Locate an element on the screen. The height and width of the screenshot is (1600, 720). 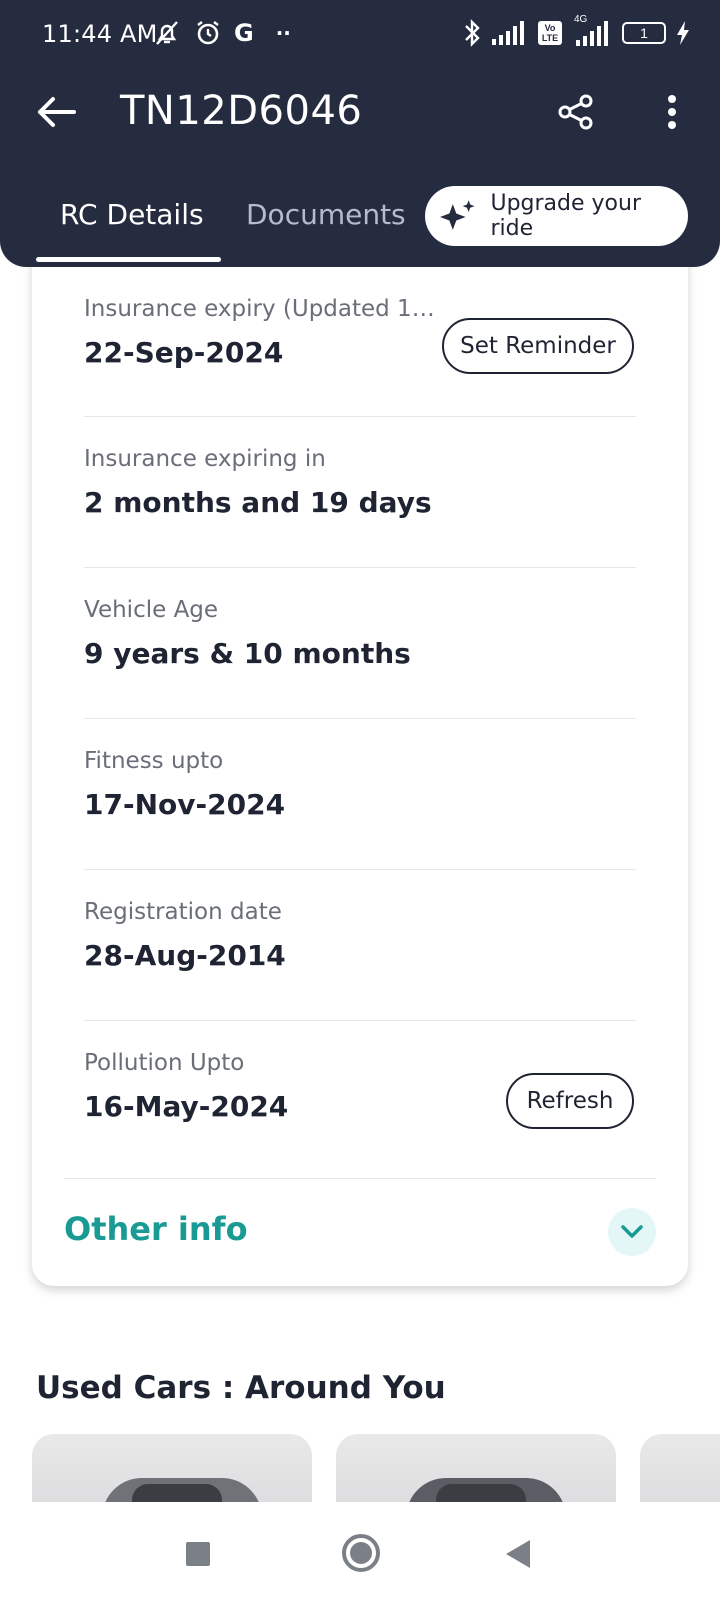
system-nav-bar is located at coordinates (360, 1551).